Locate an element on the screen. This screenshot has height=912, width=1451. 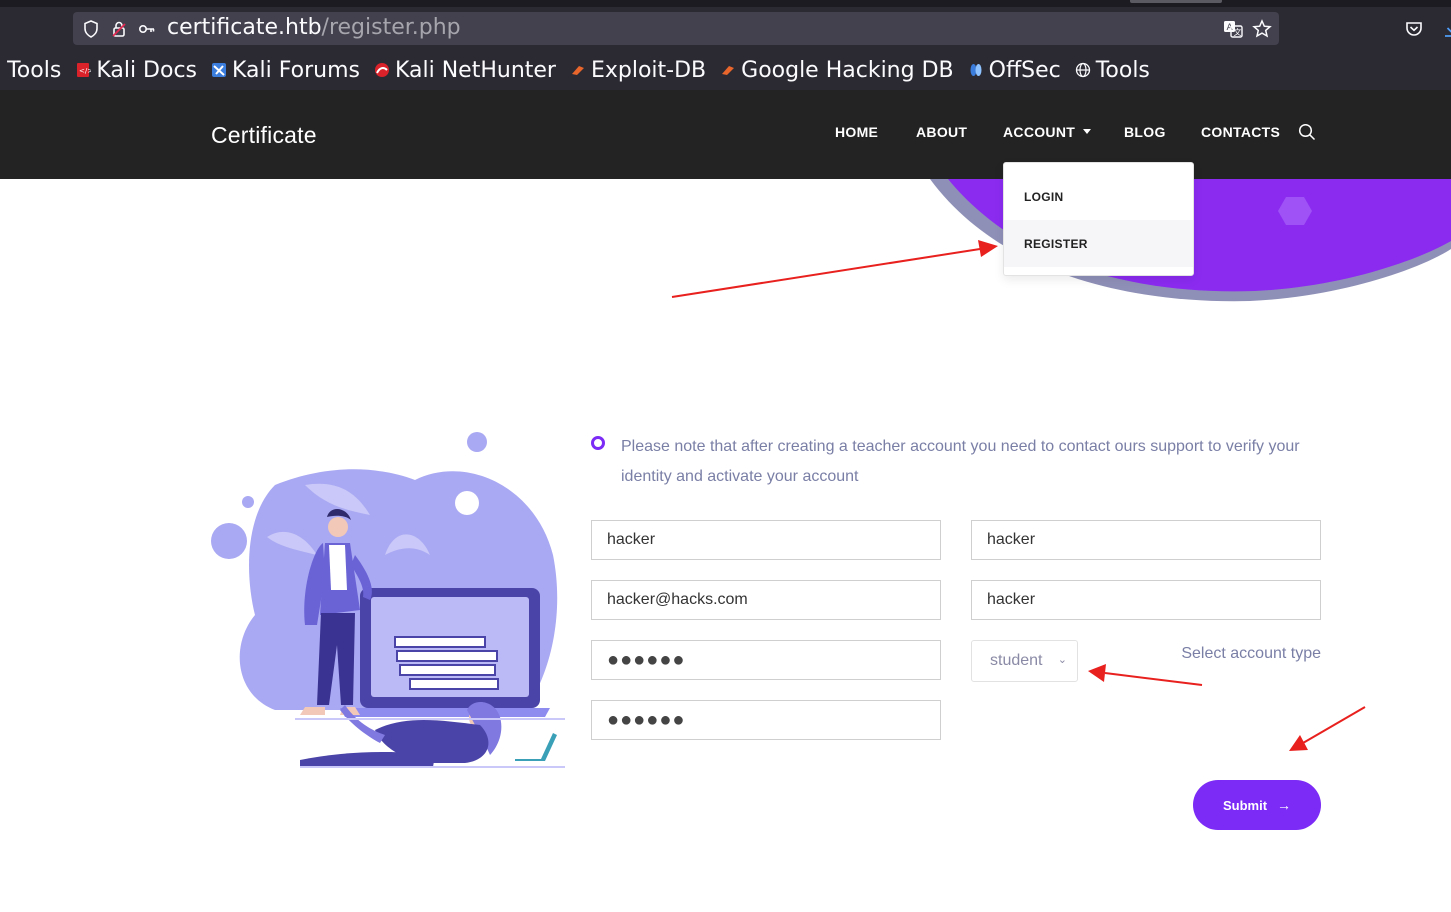
nav-about: ABOUT is located at coordinates (941, 132).